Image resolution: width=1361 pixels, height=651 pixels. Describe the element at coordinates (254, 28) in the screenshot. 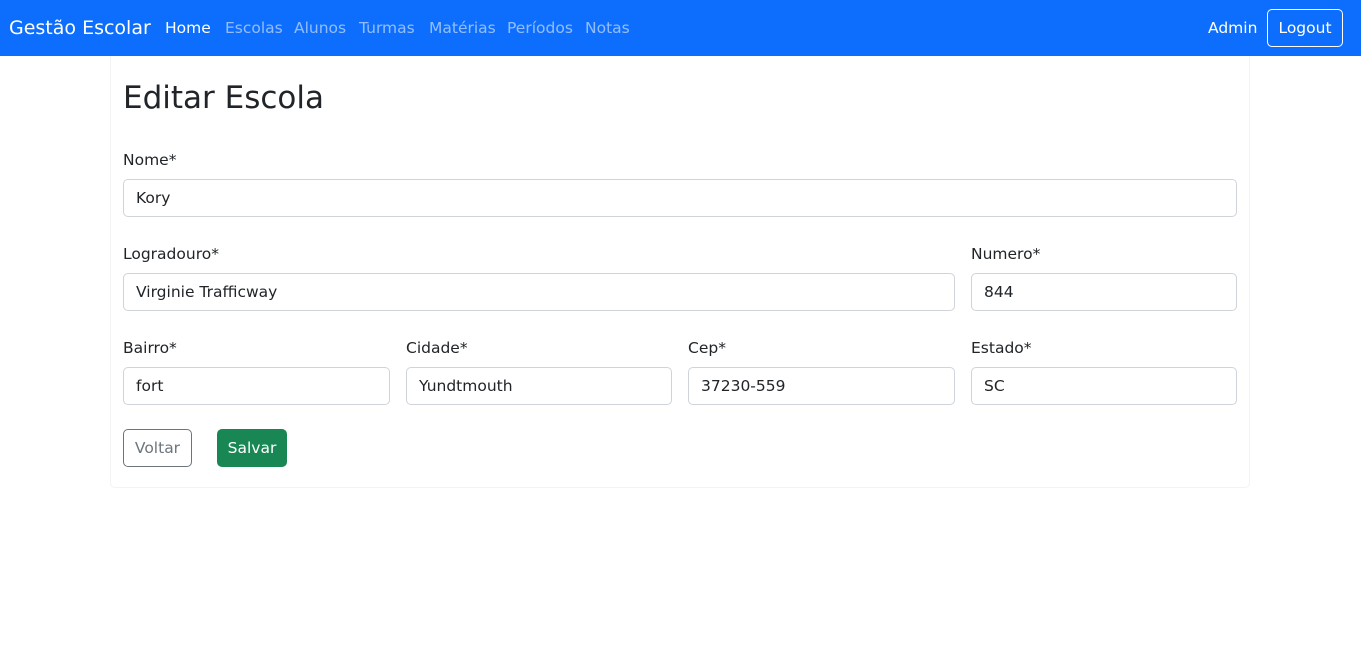

I see `nav-link-escolas: Escolas` at that location.